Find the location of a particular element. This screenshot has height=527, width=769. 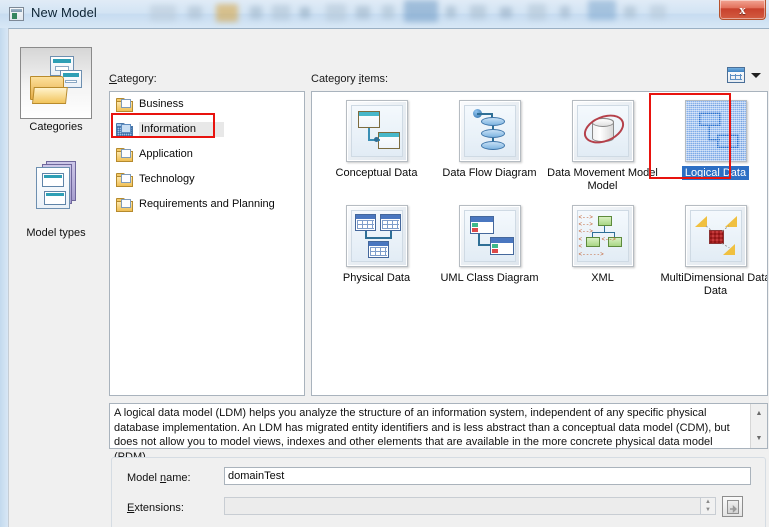

category-item-label: Requirements and Planning is located at coordinates (207, 204).